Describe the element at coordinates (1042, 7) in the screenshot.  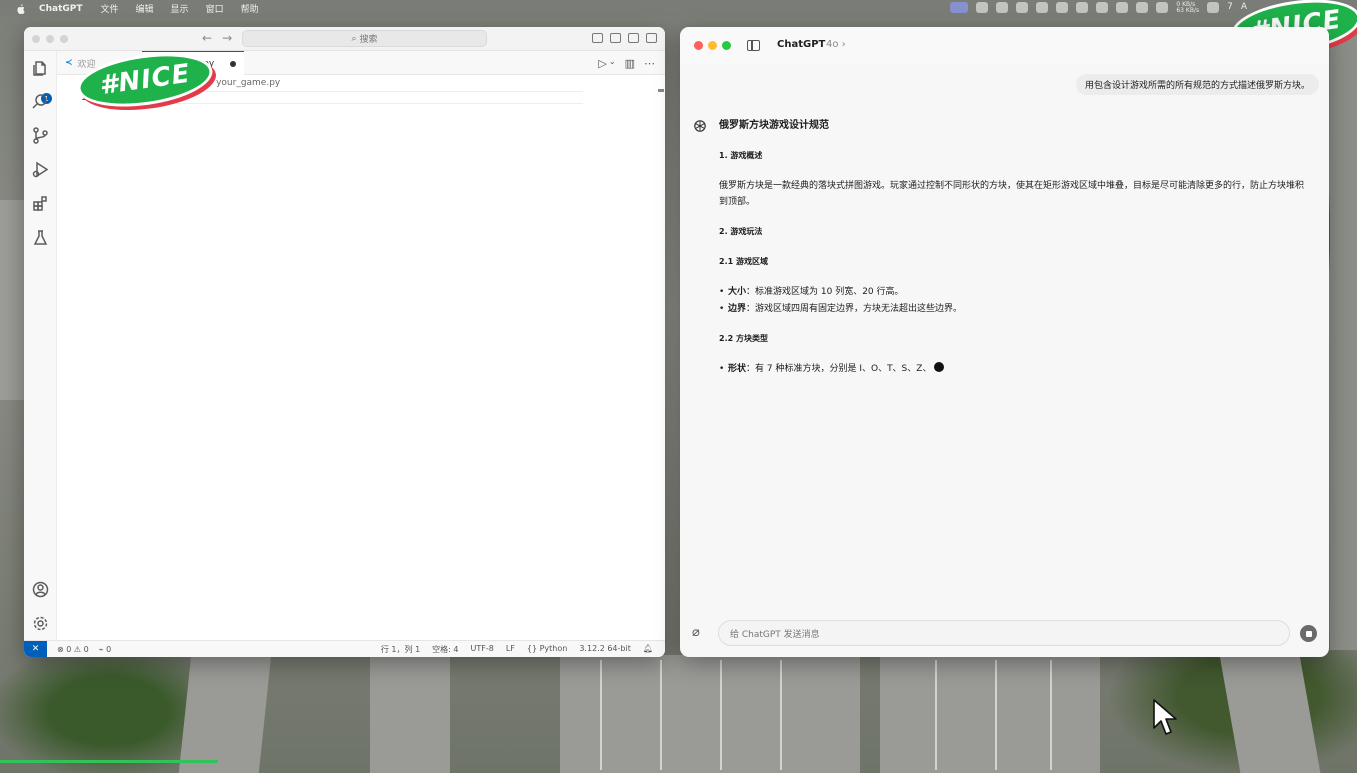
I see `link-icon` at that location.